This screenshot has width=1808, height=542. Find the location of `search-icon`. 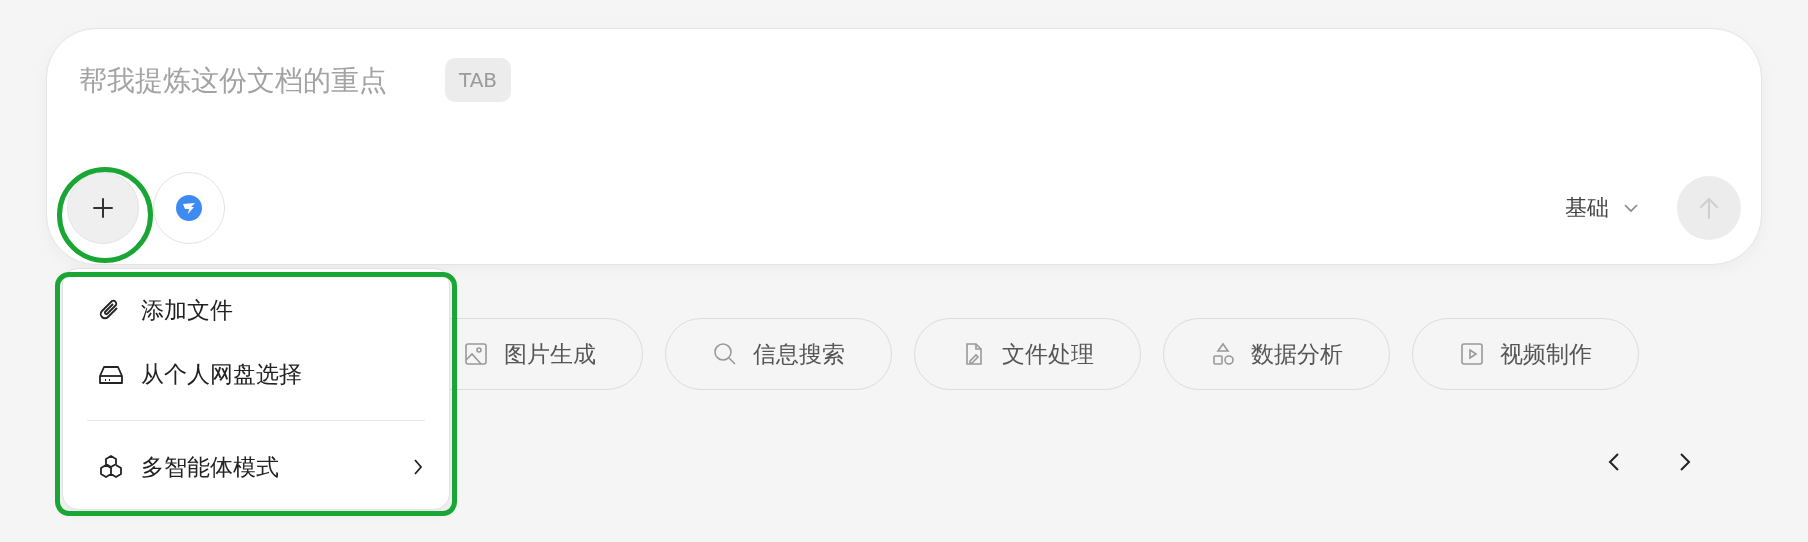

search-icon is located at coordinates (724, 354).